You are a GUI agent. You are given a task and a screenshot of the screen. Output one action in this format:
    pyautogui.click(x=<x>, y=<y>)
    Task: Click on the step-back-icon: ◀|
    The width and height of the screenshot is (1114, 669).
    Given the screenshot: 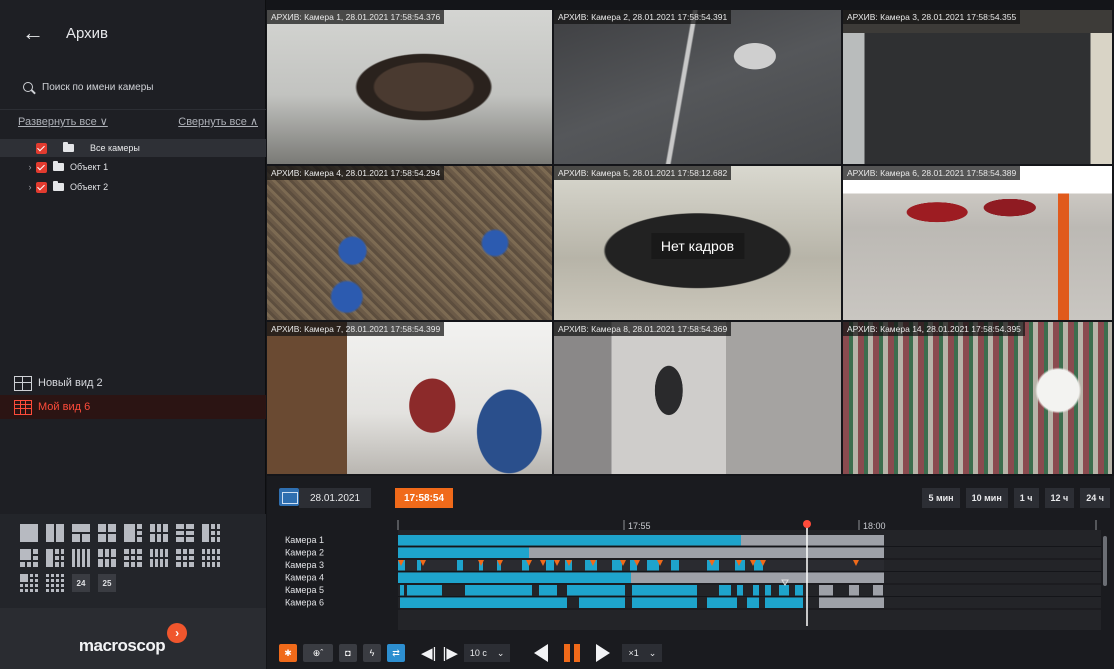 What is the action you would take?
    pyautogui.click(x=428, y=653)
    